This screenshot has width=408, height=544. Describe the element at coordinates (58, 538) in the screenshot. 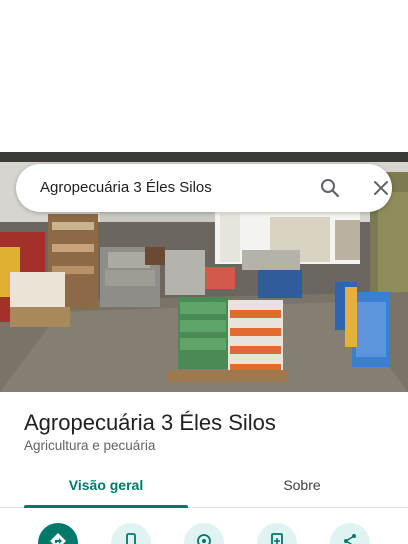

I see `directions-icon` at that location.